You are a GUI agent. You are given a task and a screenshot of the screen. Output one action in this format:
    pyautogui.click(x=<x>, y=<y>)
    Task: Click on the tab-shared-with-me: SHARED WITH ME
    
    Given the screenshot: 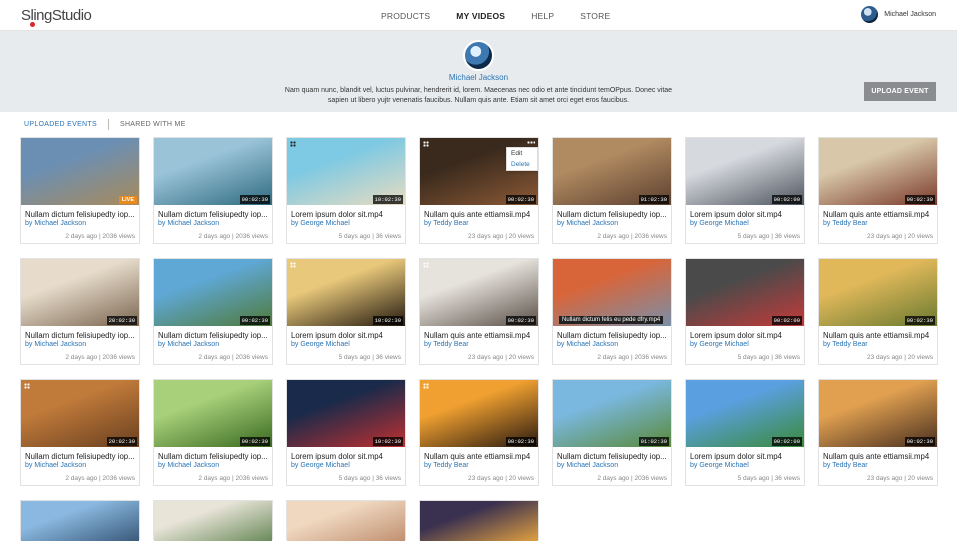 What is the action you would take?
    pyautogui.click(x=153, y=124)
    